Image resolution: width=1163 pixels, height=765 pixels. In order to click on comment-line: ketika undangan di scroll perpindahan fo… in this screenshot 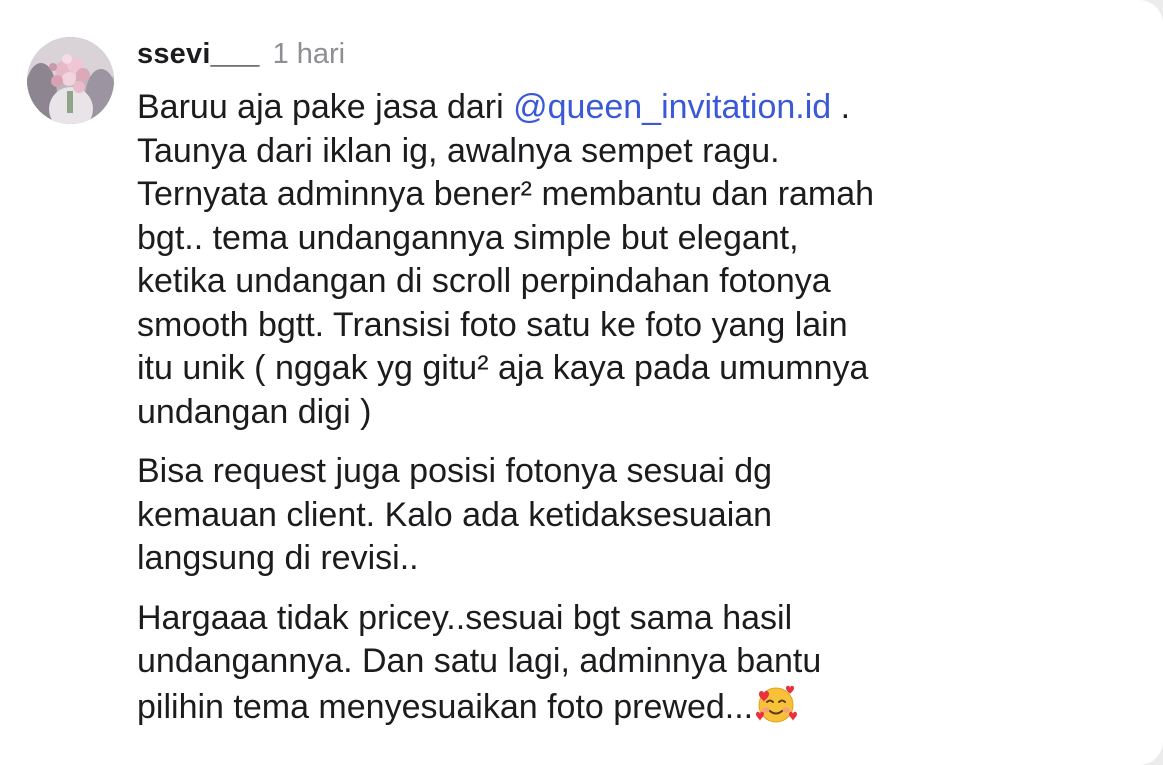, I will do `click(484, 281)`.